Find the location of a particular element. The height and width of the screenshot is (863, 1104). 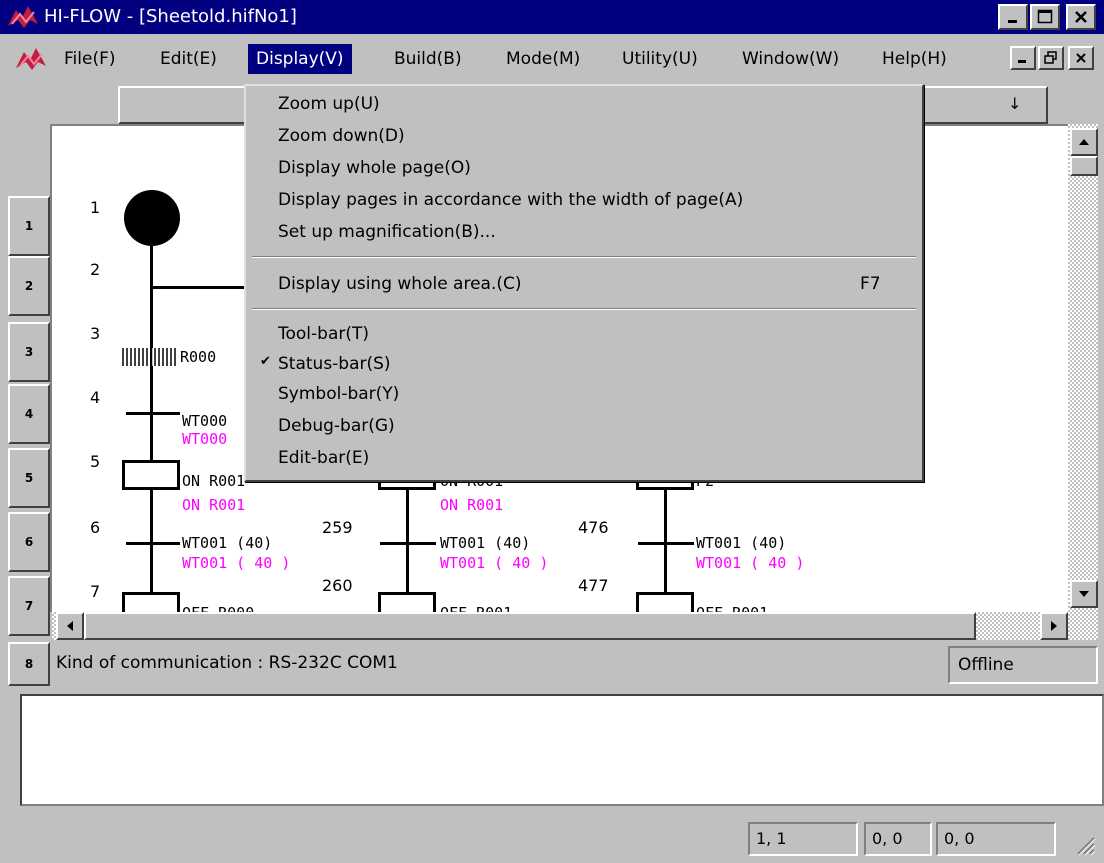

side-tab-5: 5 is located at coordinates (29, 478).